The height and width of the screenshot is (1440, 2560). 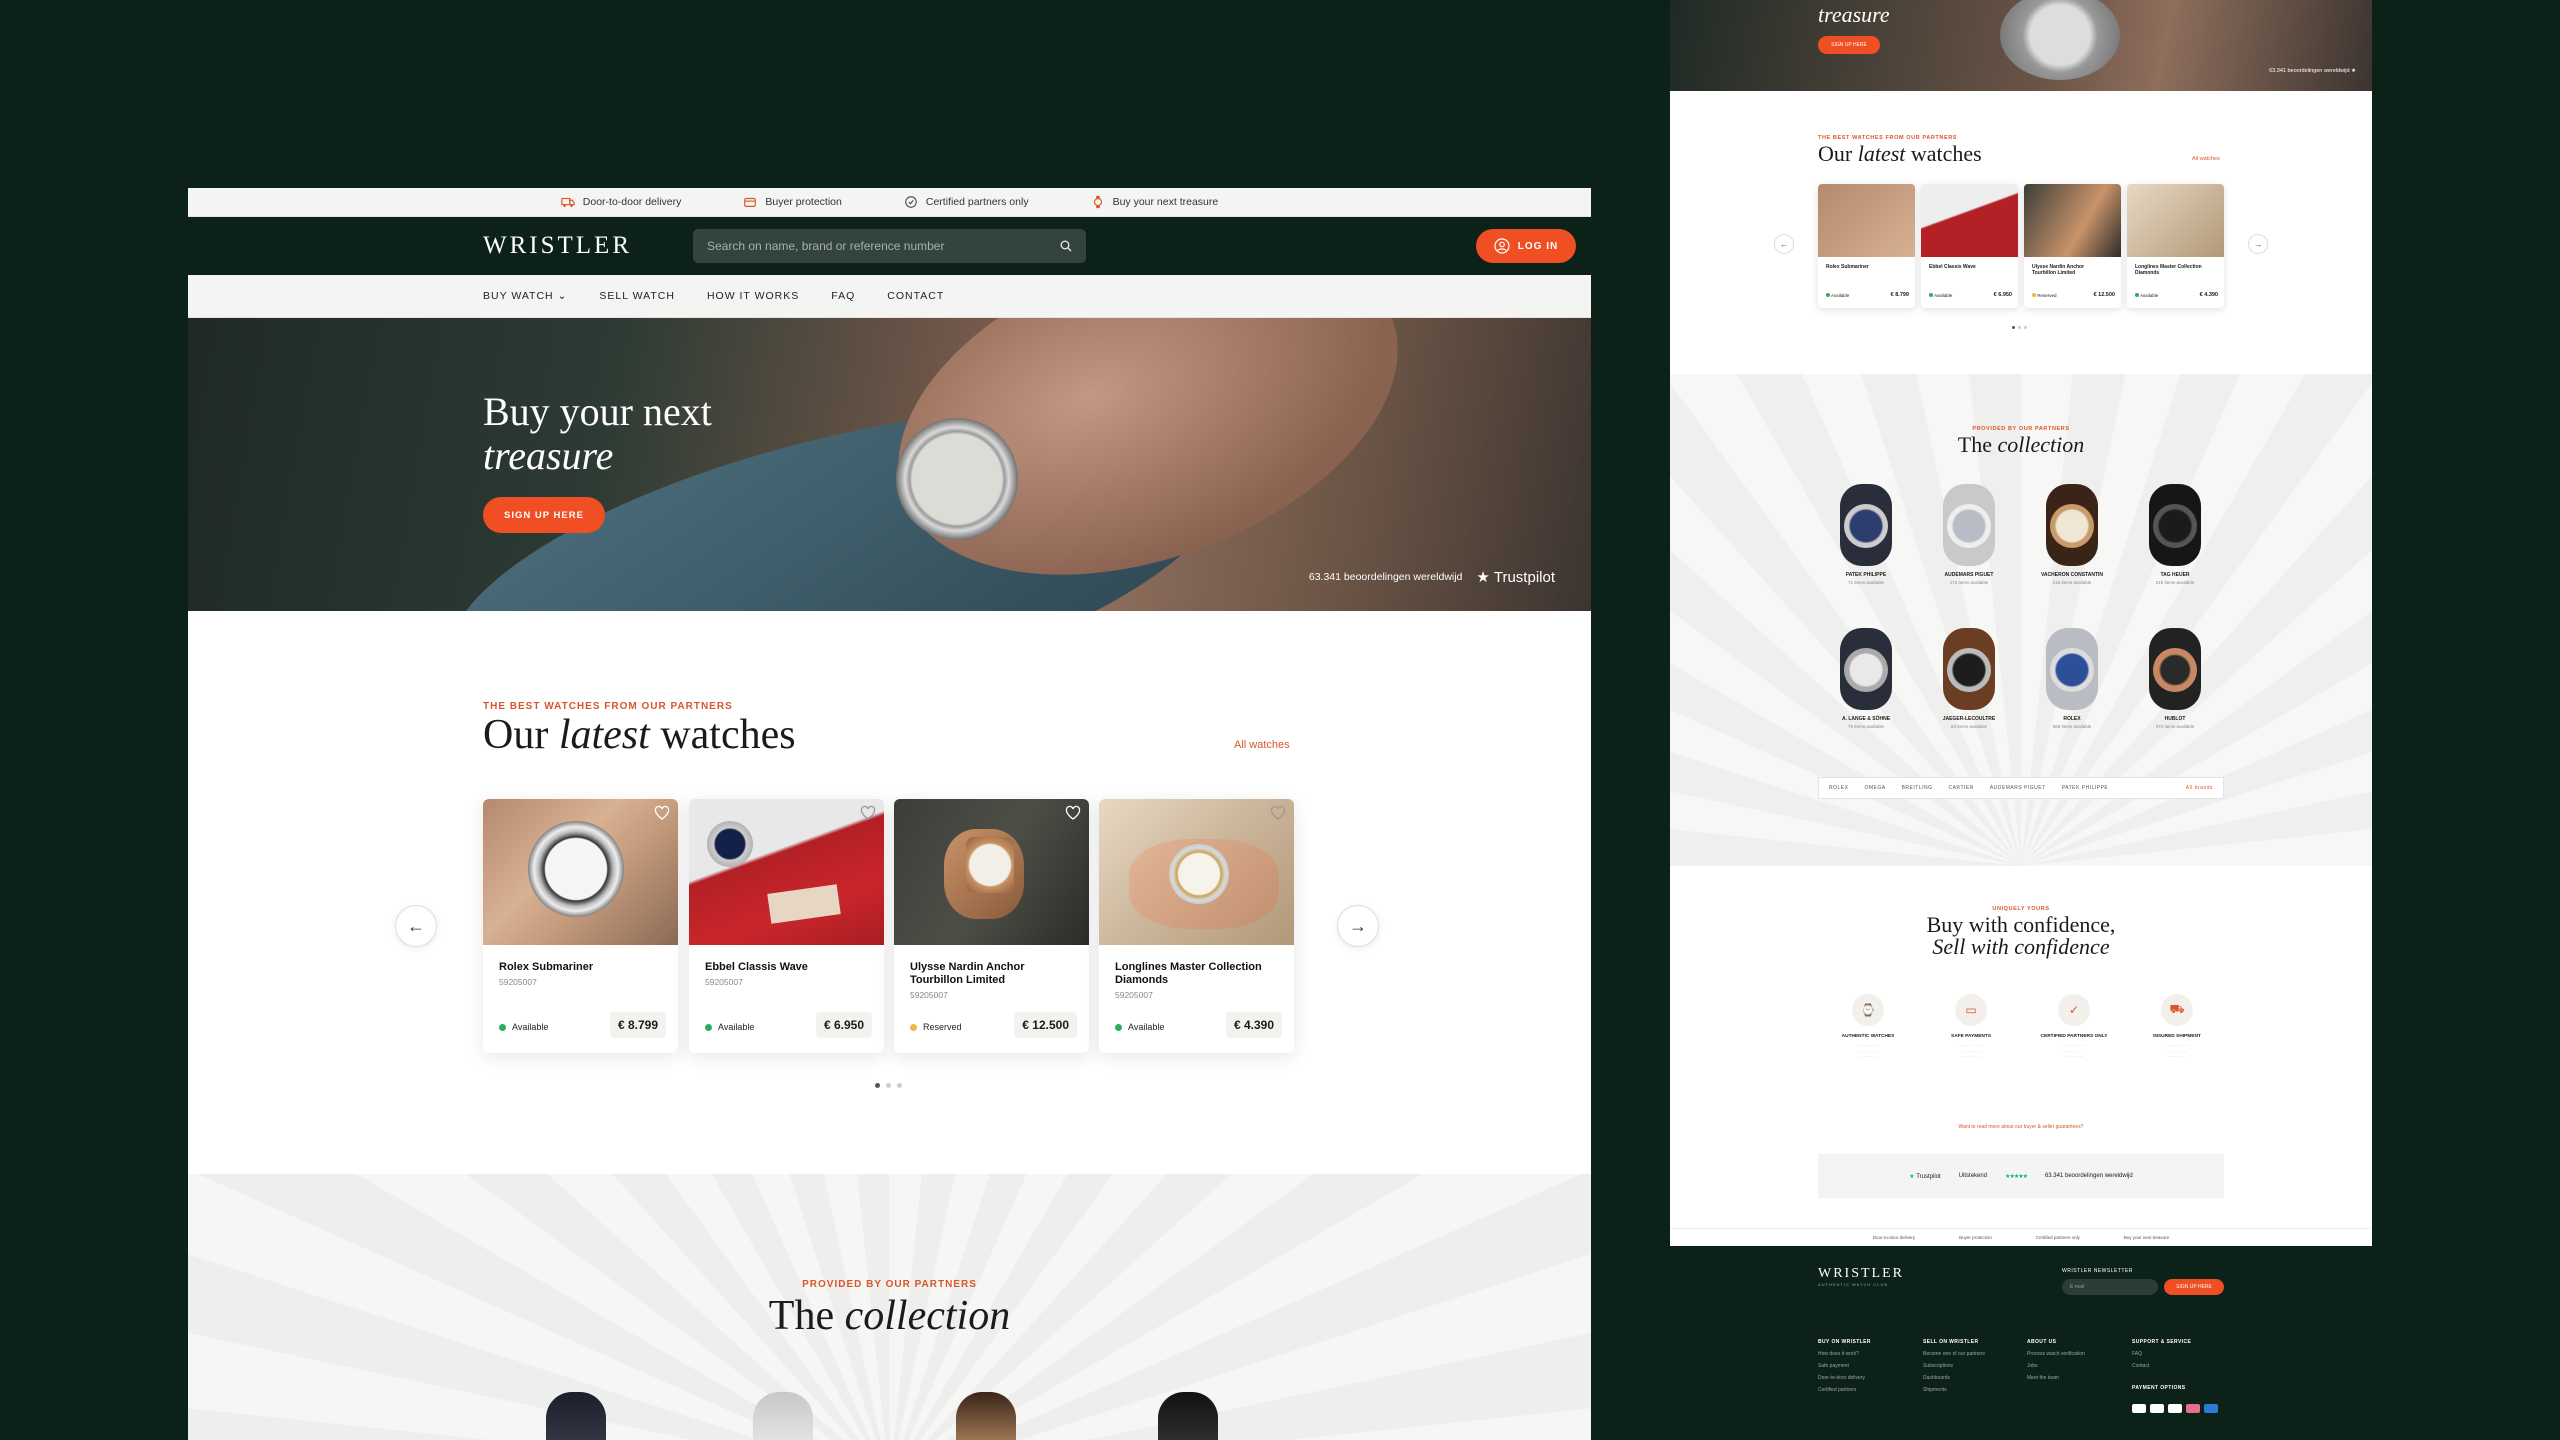 I want to click on brand-tile: TAG HEUER 219 items available, so click(x=2175, y=534).